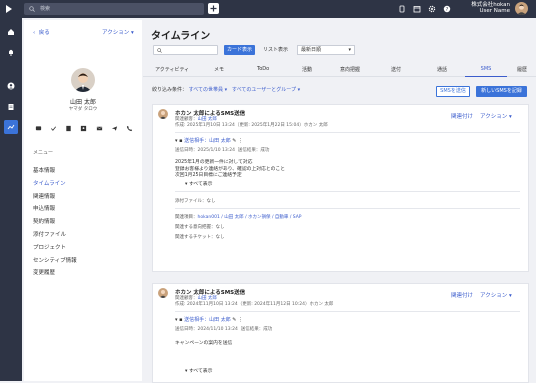 This screenshot has height=383, width=536. I want to click on menu-item-timeline: タイムライン, so click(55, 185).